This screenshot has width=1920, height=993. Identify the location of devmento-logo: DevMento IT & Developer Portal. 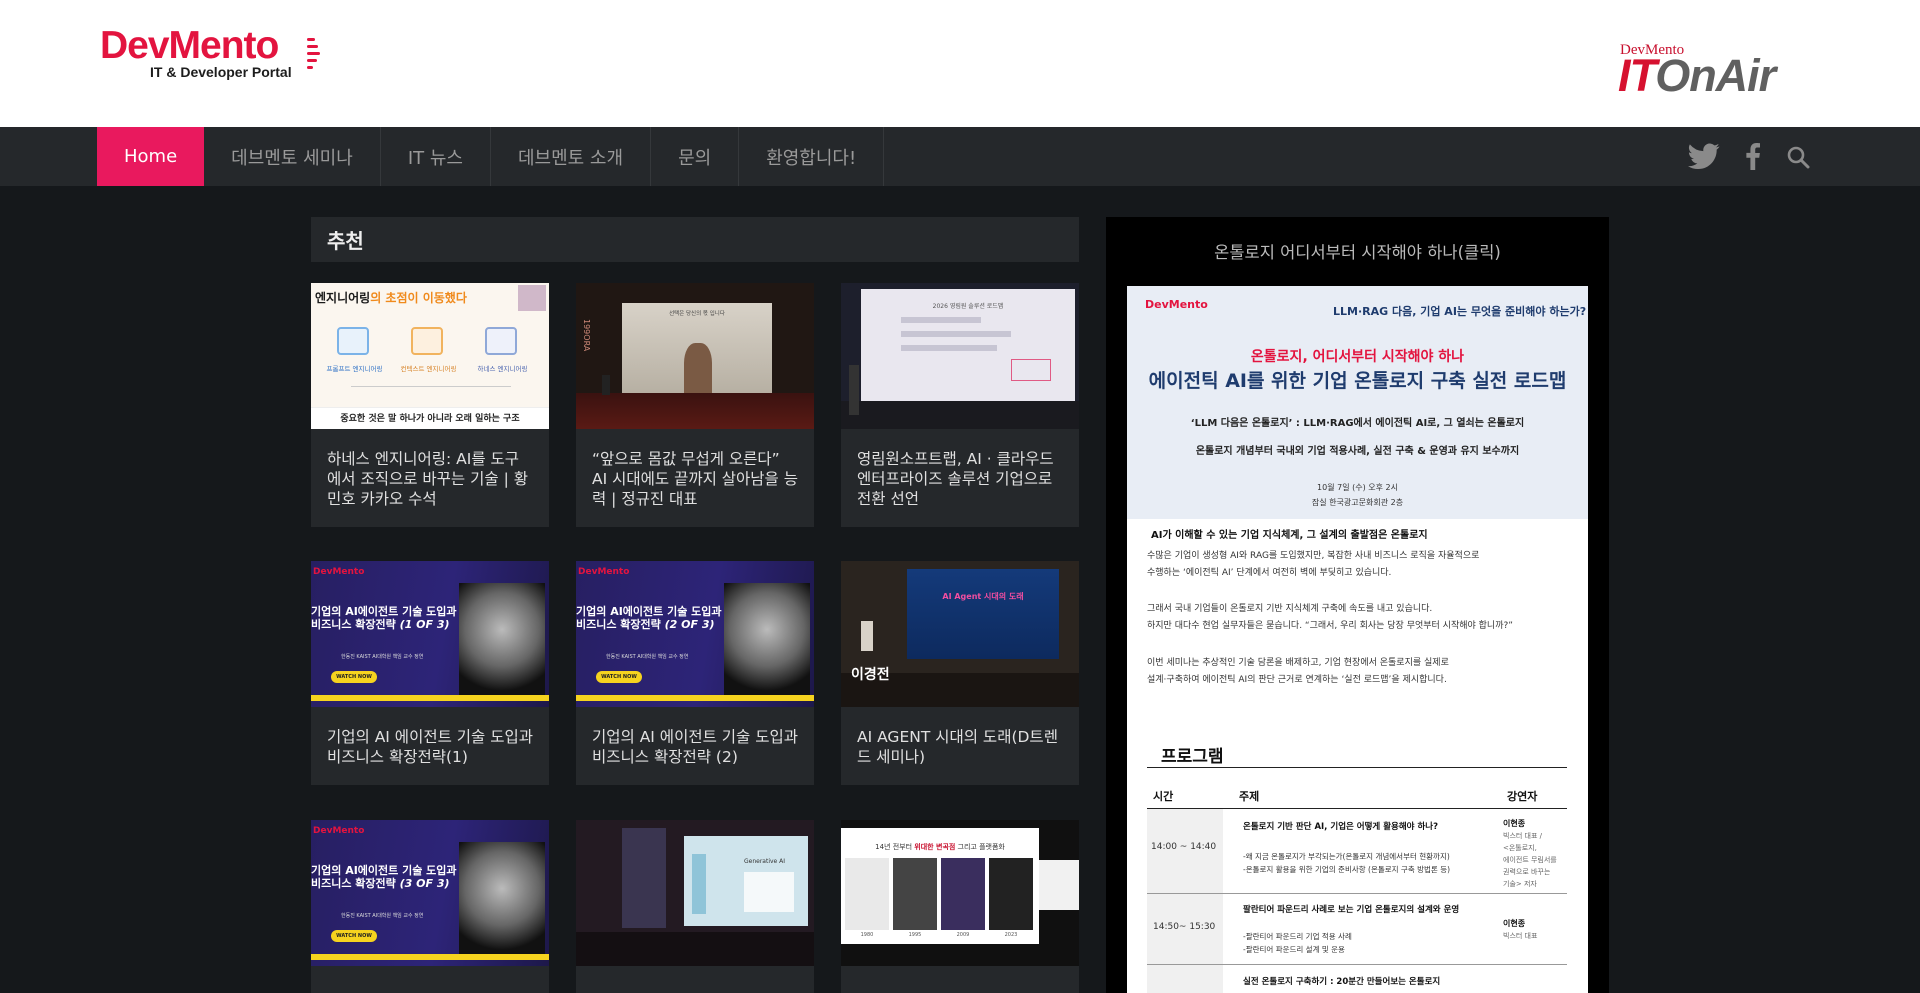
(215, 53).